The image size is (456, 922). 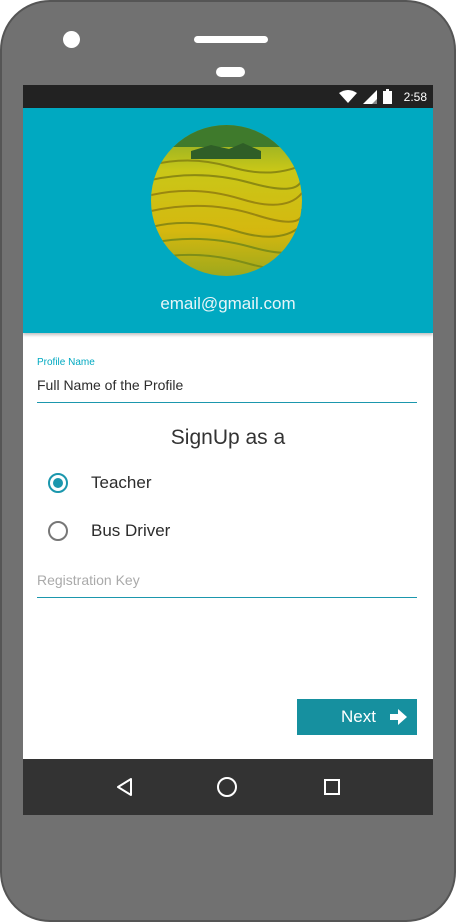 I want to click on radio-option-bus-driver: Bus Driver, so click(x=109, y=531).